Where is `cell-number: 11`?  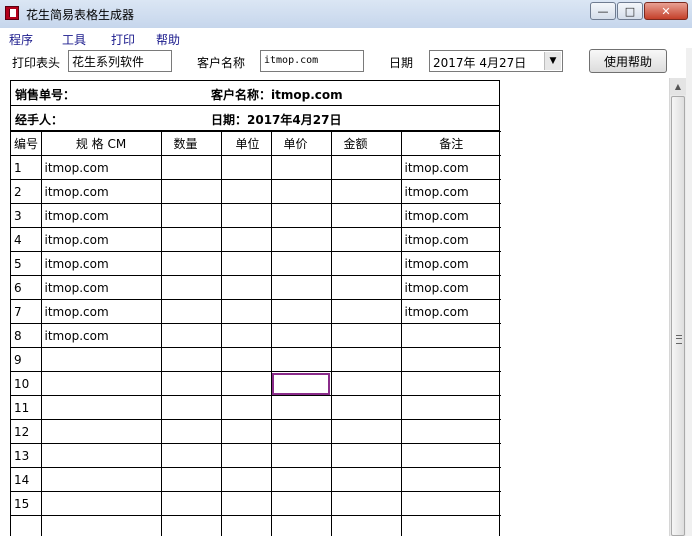 cell-number: 11 is located at coordinates (26, 407).